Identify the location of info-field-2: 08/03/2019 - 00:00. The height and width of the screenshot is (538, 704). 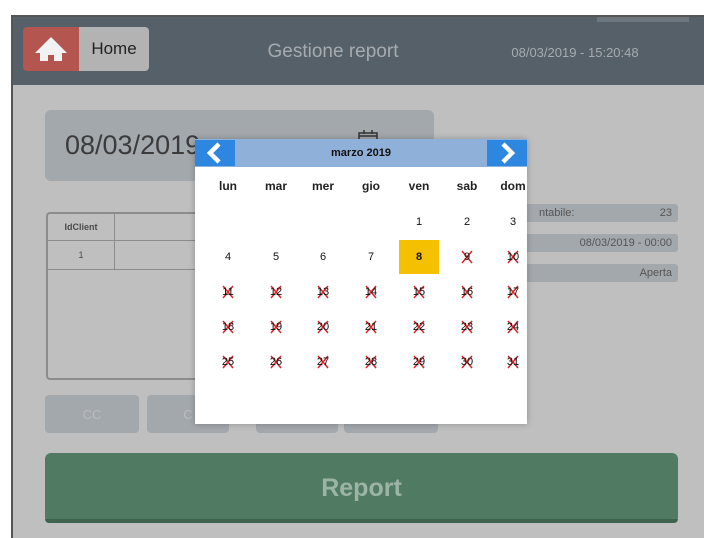
(601, 243).